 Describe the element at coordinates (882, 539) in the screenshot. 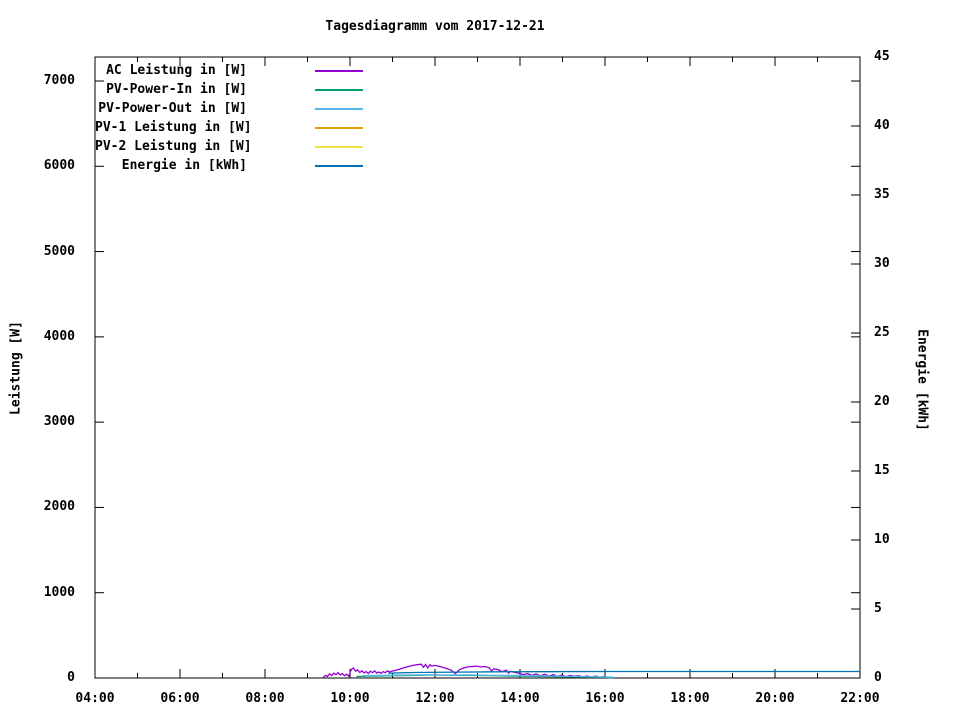

I see `y2-tick-label: 10` at that location.